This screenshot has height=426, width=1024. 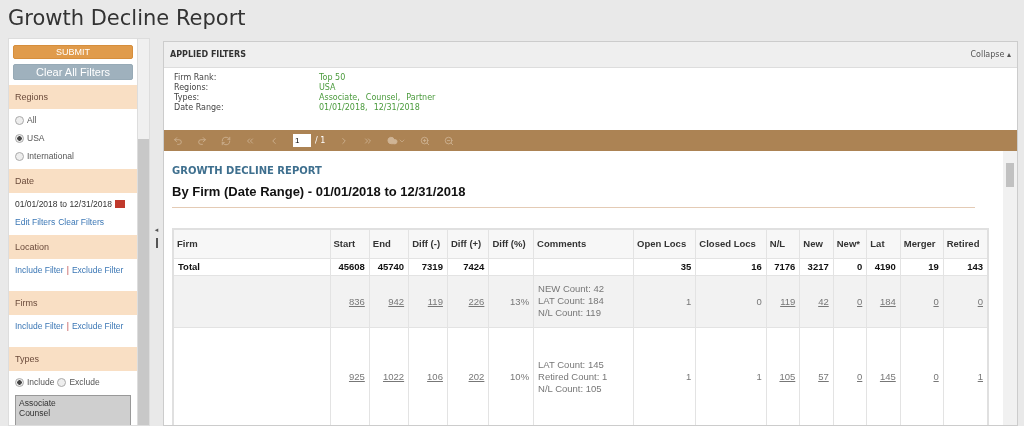 What do you see at coordinates (783, 243) in the screenshot?
I see `column-header: N/L` at bounding box center [783, 243].